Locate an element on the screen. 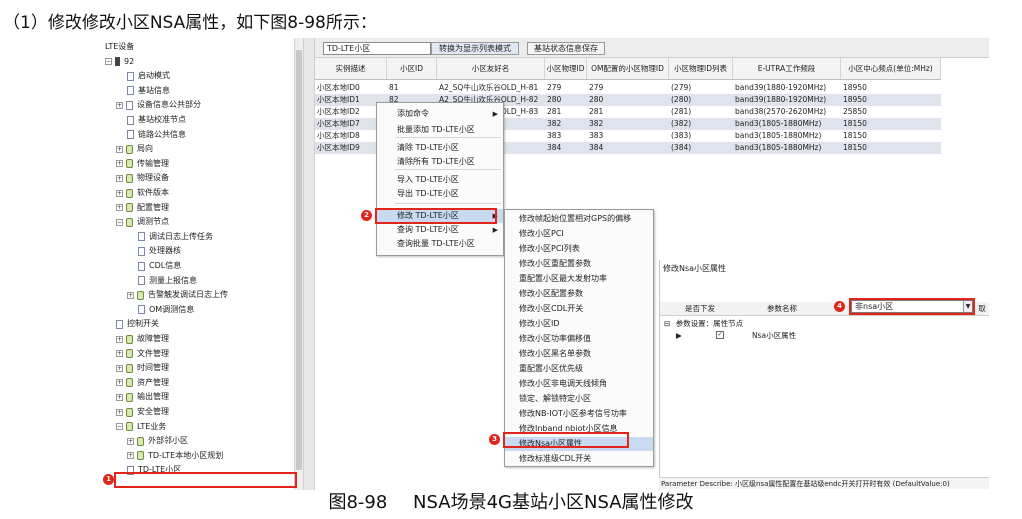  tree-node: − 调测节点 is located at coordinates (142, 222).